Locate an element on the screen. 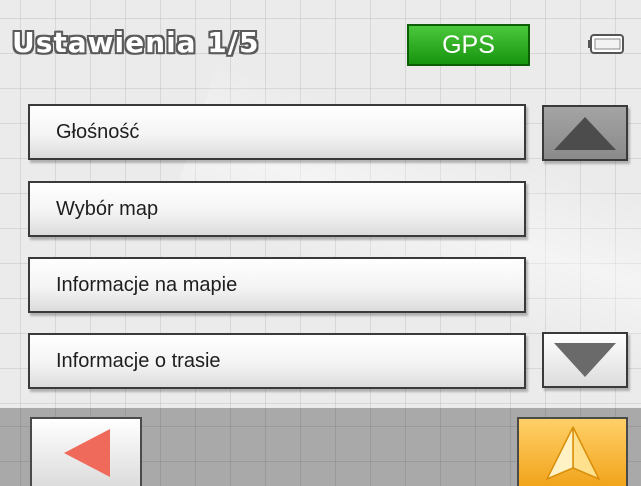 The height and width of the screenshot is (486, 641). battery-icon is located at coordinates (606, 44).